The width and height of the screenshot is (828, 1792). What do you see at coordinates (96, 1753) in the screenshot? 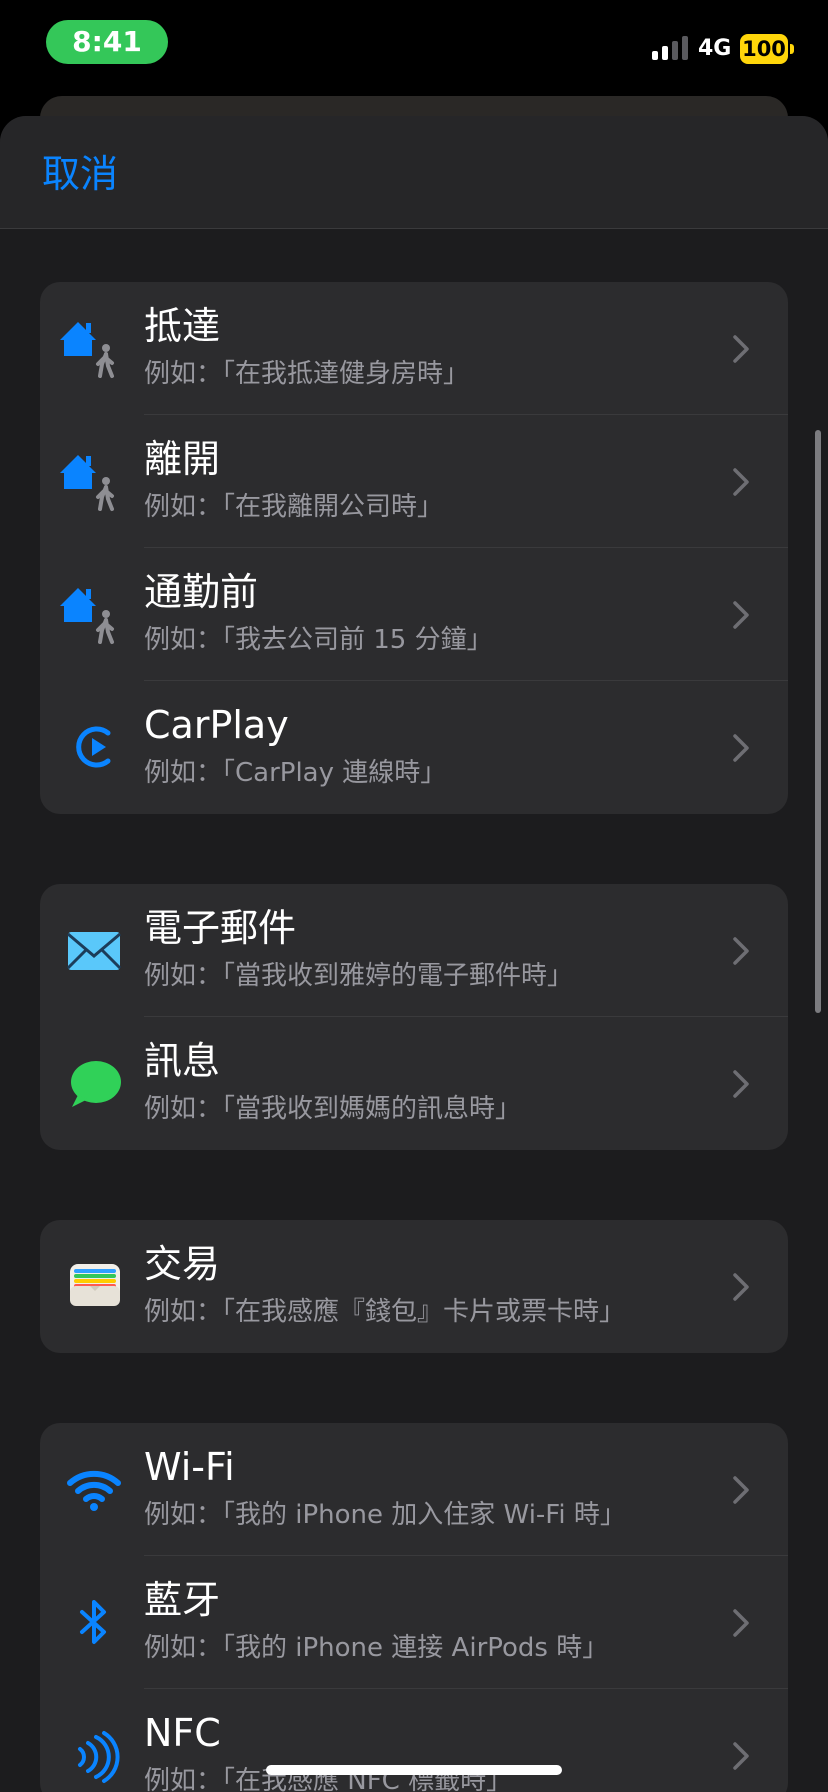
I see `nfc-icon` at bounding box center [96, 1753].